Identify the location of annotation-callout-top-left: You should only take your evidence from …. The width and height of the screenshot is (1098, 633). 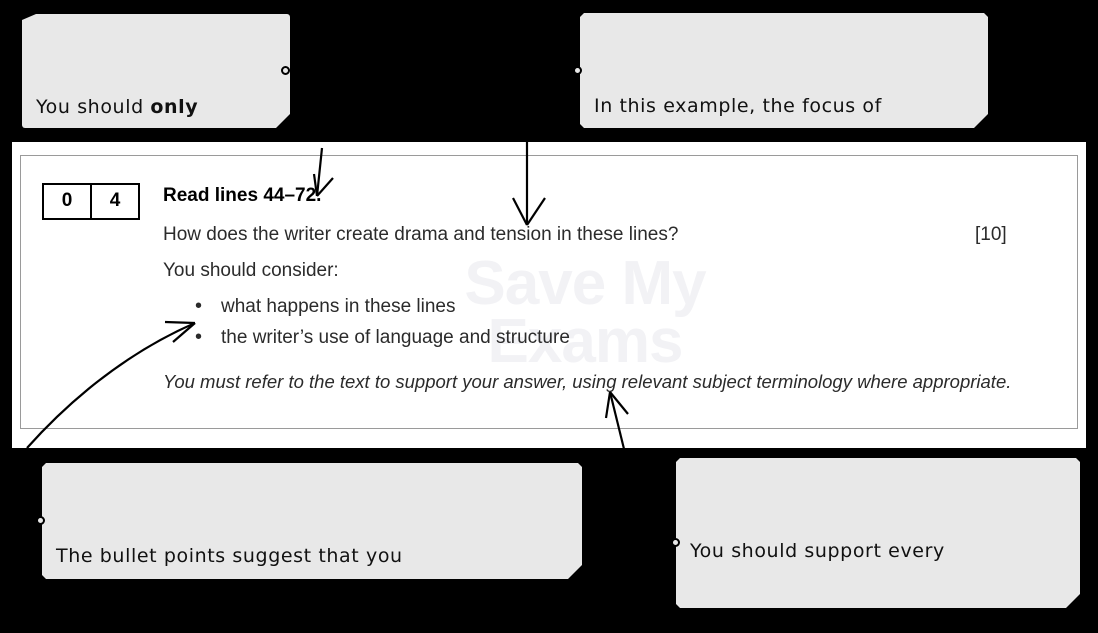
(156, 71).